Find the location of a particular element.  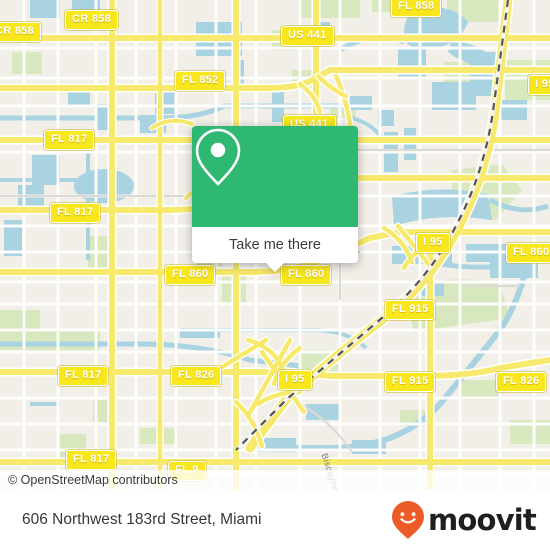

popup-pointer-tail is located at coordinates (275, 267).